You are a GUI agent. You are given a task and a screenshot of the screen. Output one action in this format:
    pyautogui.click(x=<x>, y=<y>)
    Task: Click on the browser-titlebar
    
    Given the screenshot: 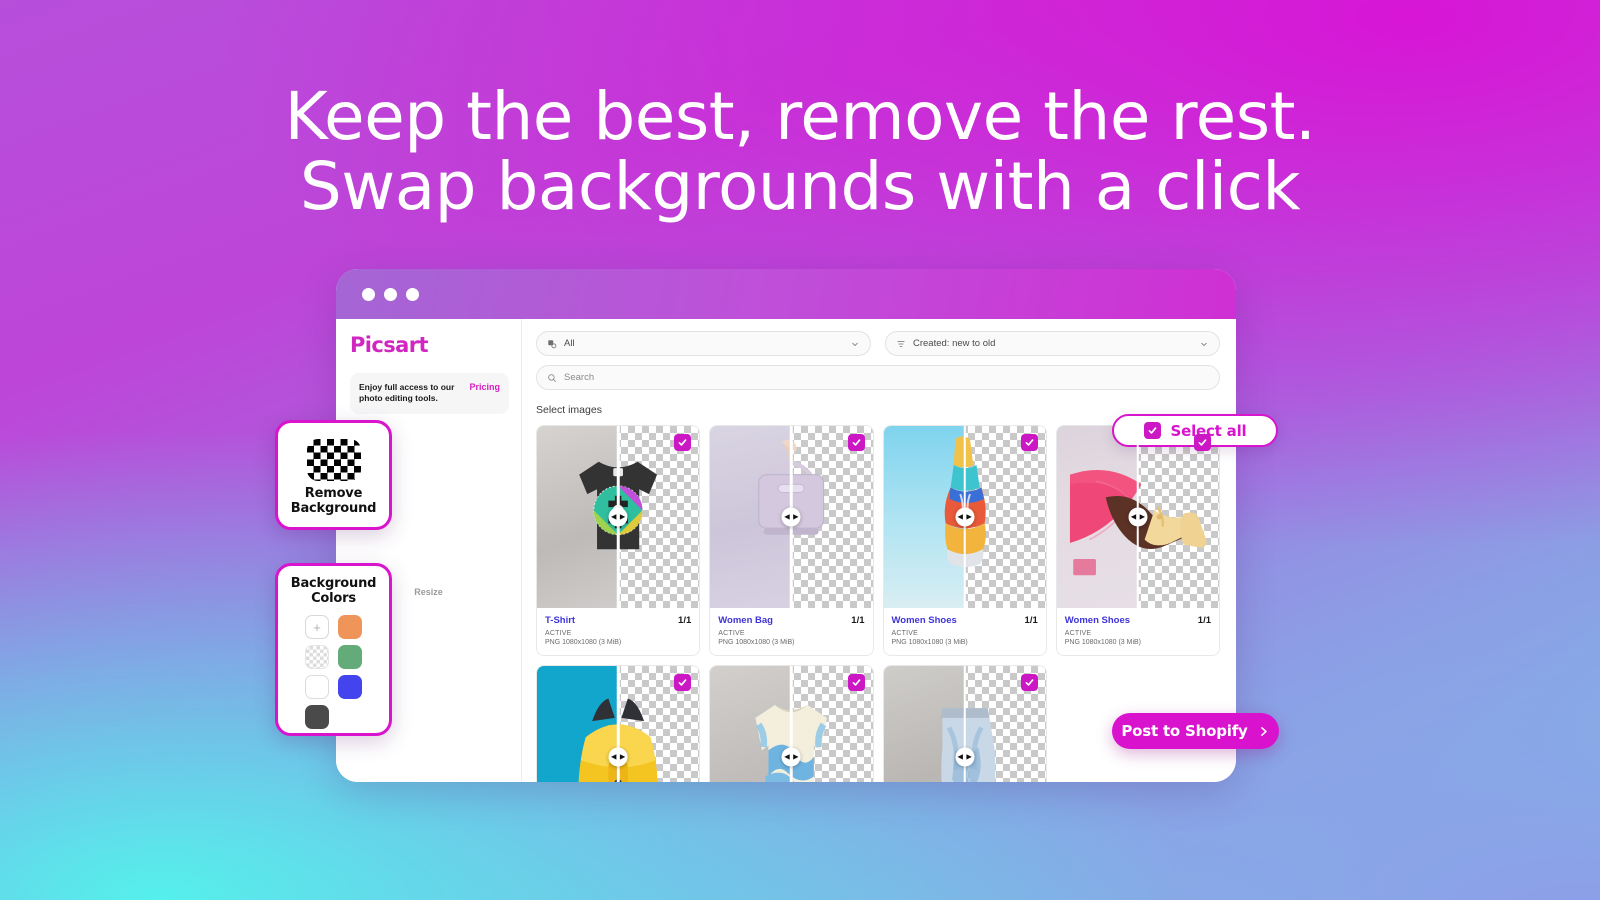 What is the action you would take?
    pyautogui.click(x=786, y=294)
    